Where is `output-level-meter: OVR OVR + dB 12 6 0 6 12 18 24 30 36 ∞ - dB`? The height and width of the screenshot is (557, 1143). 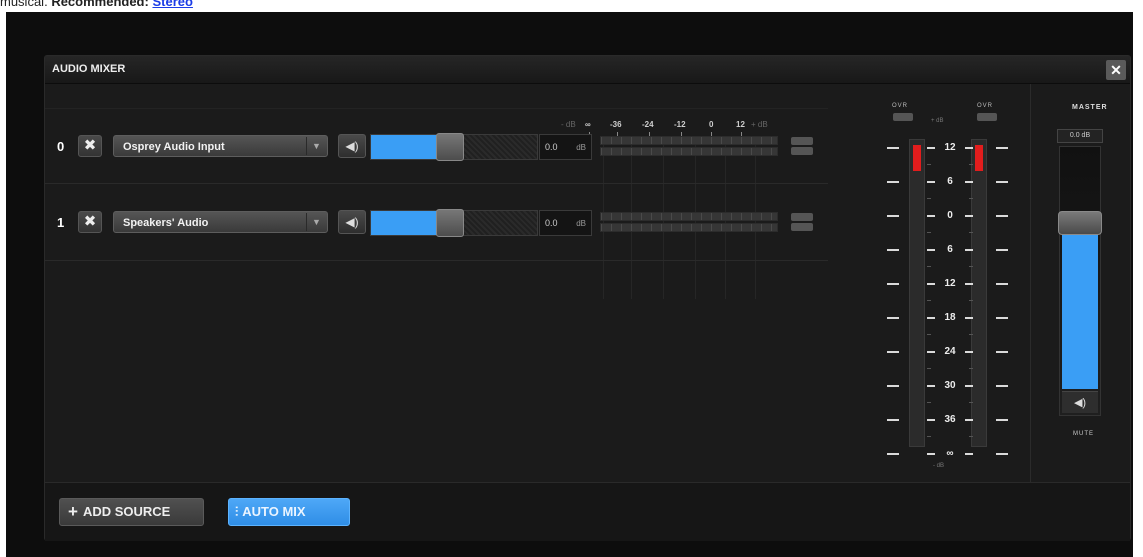
output-level-meter: OVR OVR + dB 12 6 0 6 12 18 24 30 36 ∞ - dB is located at coordinates (950, 286).